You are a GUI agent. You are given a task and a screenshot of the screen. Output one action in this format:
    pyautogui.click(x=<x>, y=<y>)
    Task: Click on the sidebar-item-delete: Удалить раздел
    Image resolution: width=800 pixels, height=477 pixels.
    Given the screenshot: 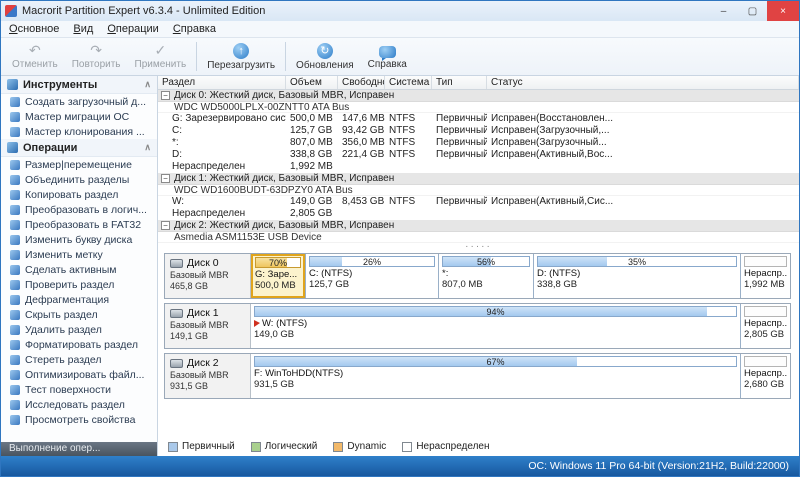 What is the action you would take?
    pyautogui.click(x=79, y=329)
    